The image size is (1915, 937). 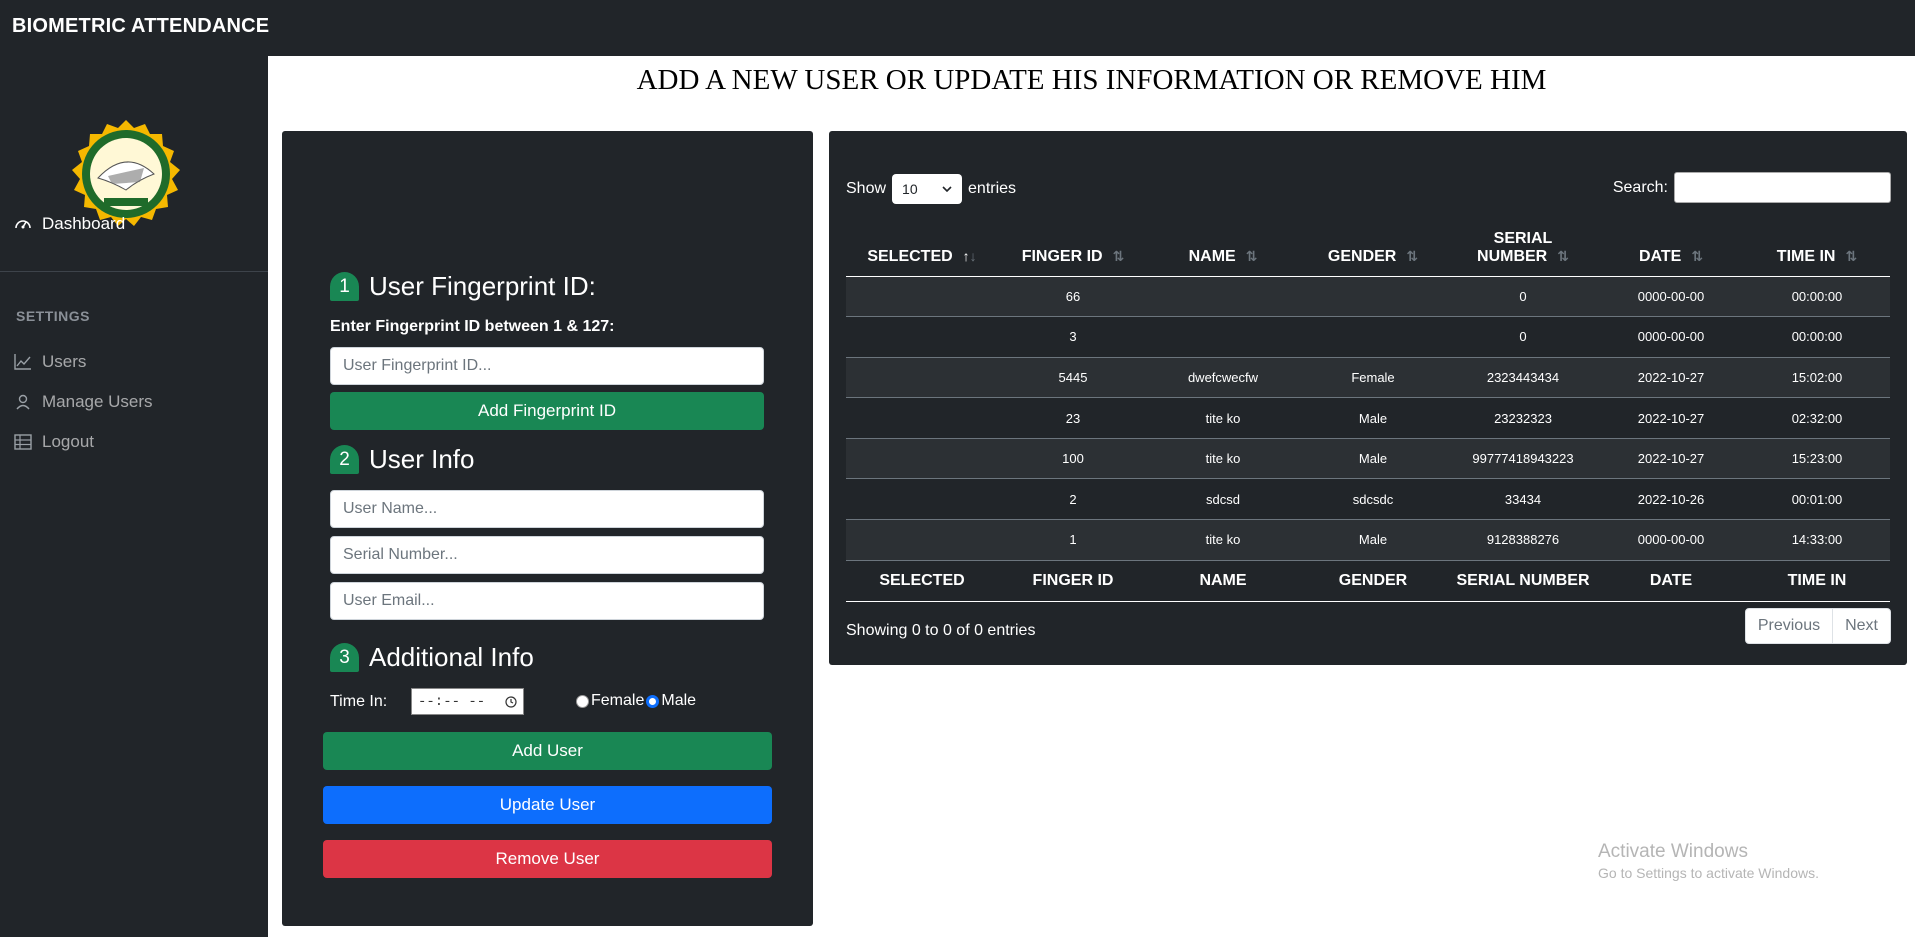 I want to click on next-page-button: Next, so click(x=1861, y=626).